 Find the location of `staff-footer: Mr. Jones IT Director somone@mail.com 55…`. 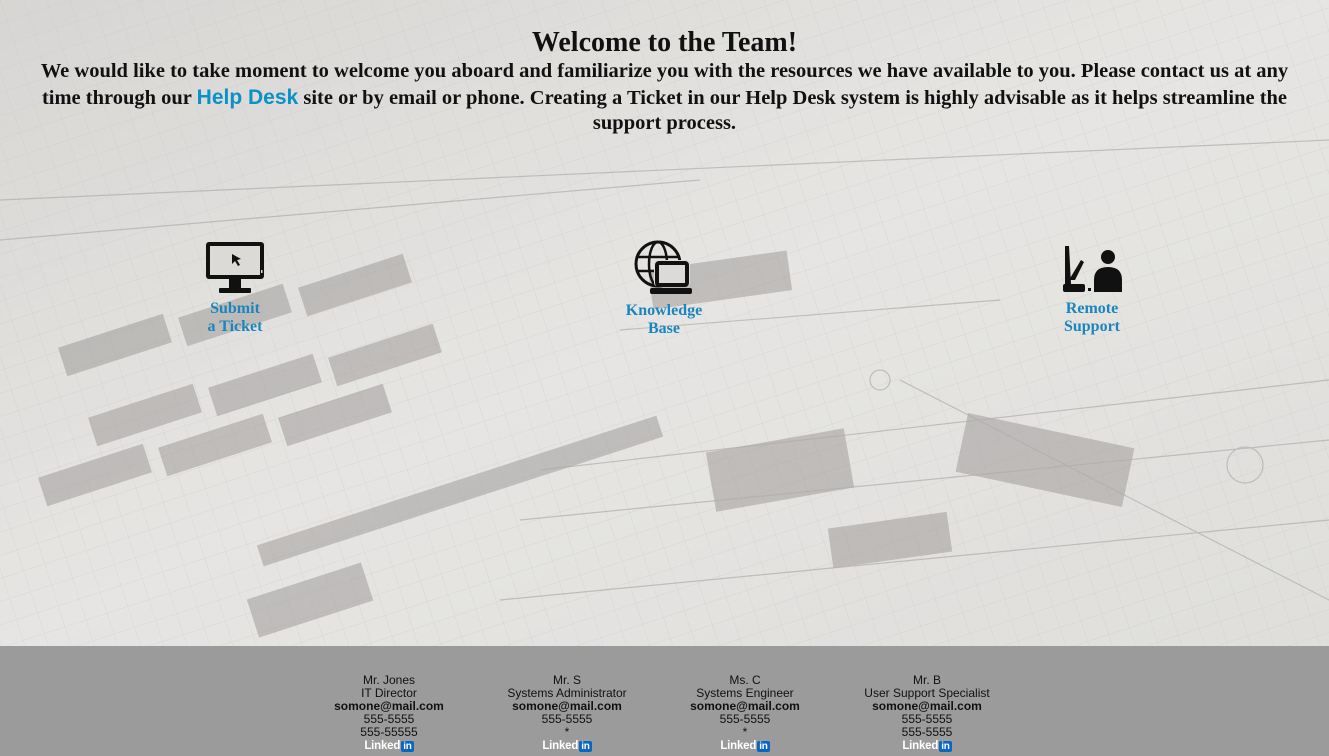

staff-footer: Mr. Jones IT Director somone@mail.com 55… is located at coordinates (664, 701).